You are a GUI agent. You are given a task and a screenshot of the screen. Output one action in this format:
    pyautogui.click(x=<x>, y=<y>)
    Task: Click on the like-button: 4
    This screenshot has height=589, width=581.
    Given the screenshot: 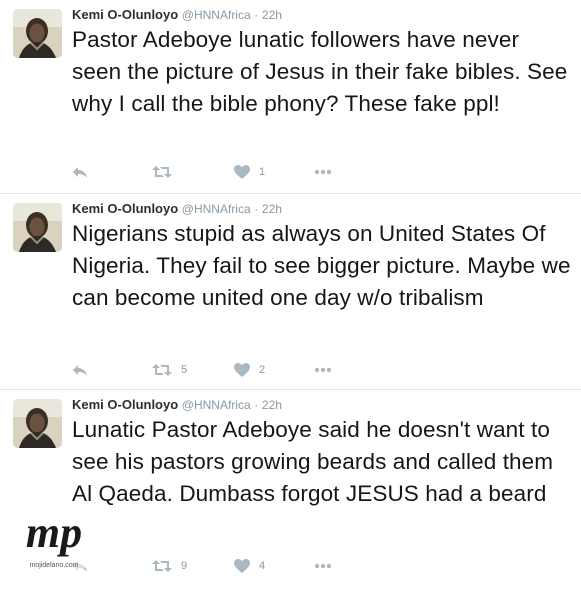 What is the action you would take?
    pyautogui.click(x=249, y=566)
    